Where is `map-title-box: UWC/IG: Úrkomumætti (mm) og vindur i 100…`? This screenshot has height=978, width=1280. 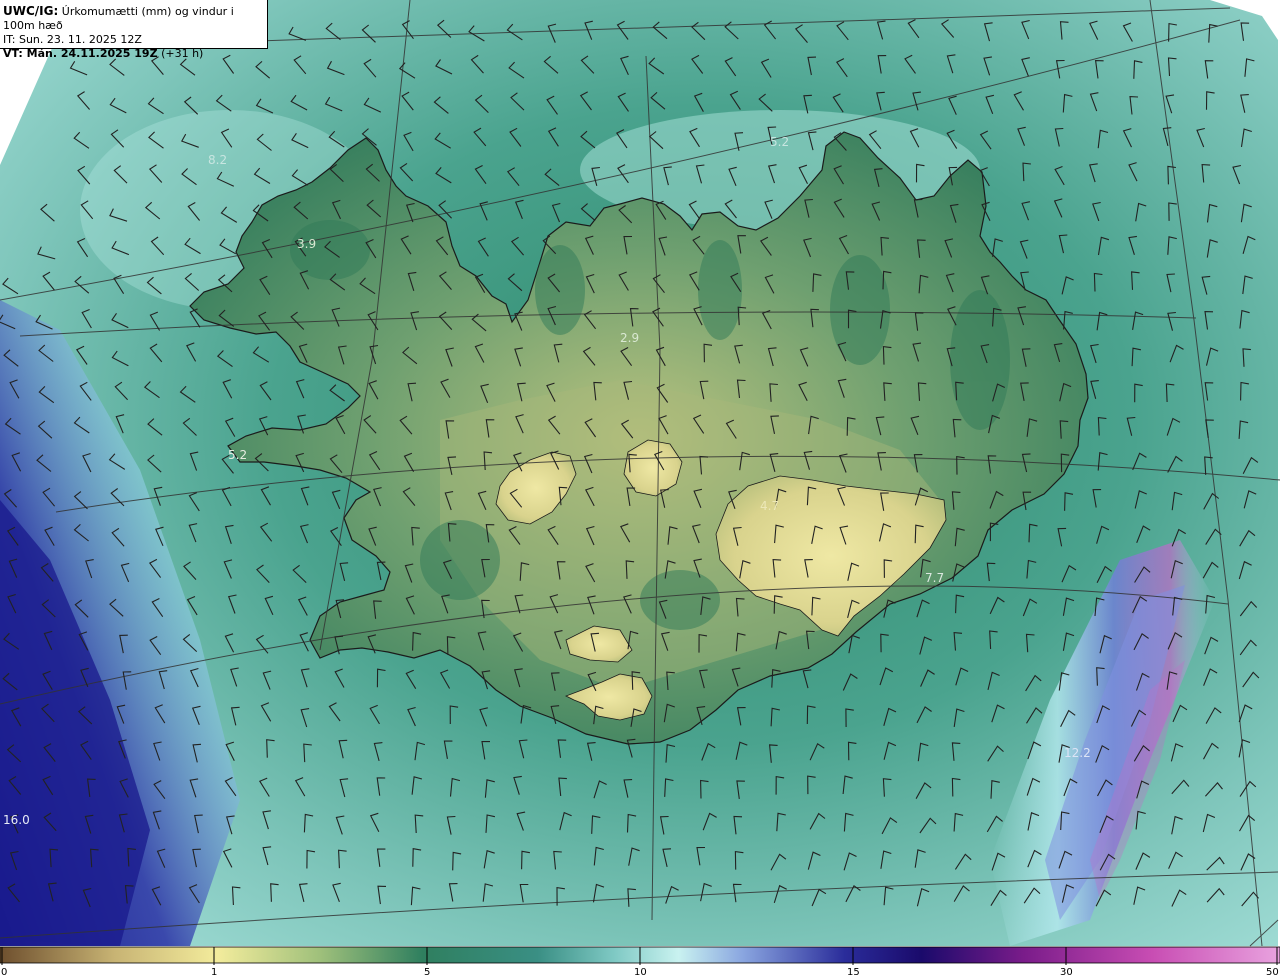
map-title-box: UWC/IG: Úrkomumætti (mm) og vindur i 100… is located at coordinates (134, 30).